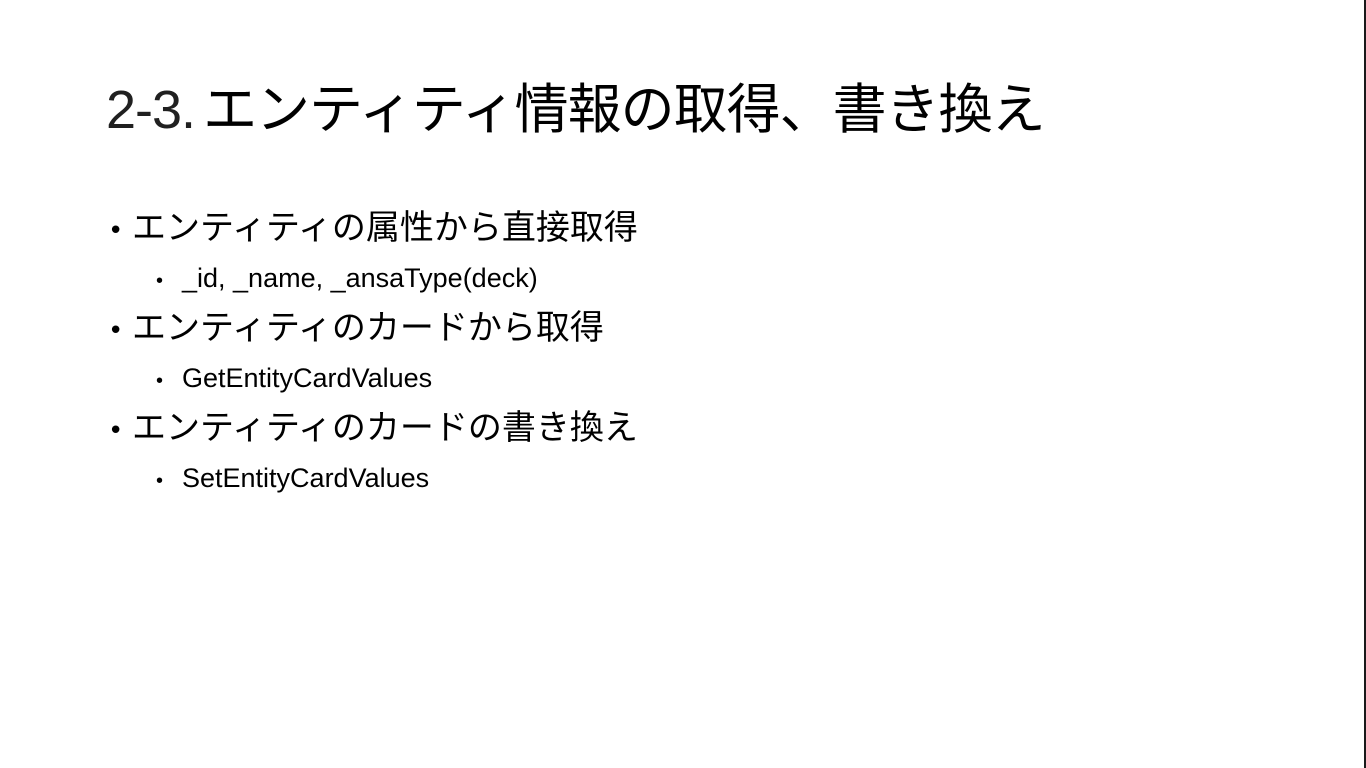 Image resolution: width=1366 pixels, height=768 pixels. I want to click on bullet-text: エンティティのカードから取得, so click(368, 328).